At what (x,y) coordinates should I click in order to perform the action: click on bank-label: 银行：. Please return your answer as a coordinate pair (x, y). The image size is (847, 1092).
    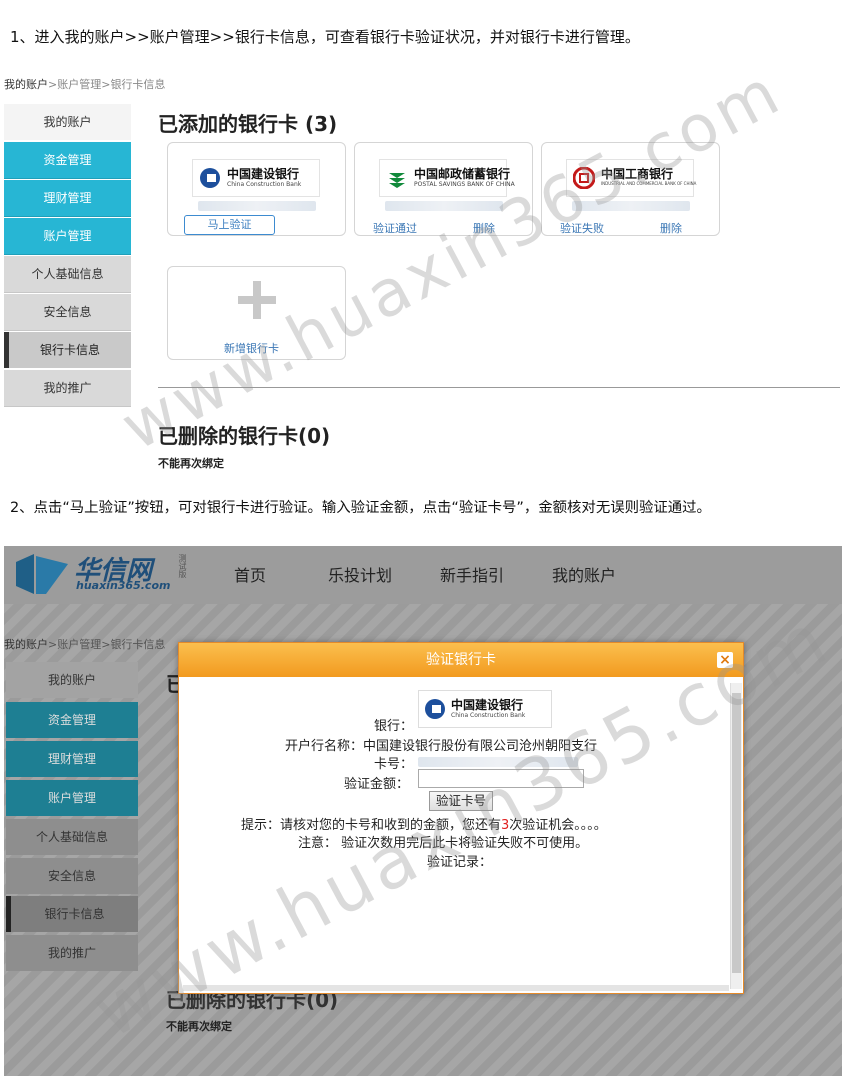
    Looking at the image, I should click on (394, 726).